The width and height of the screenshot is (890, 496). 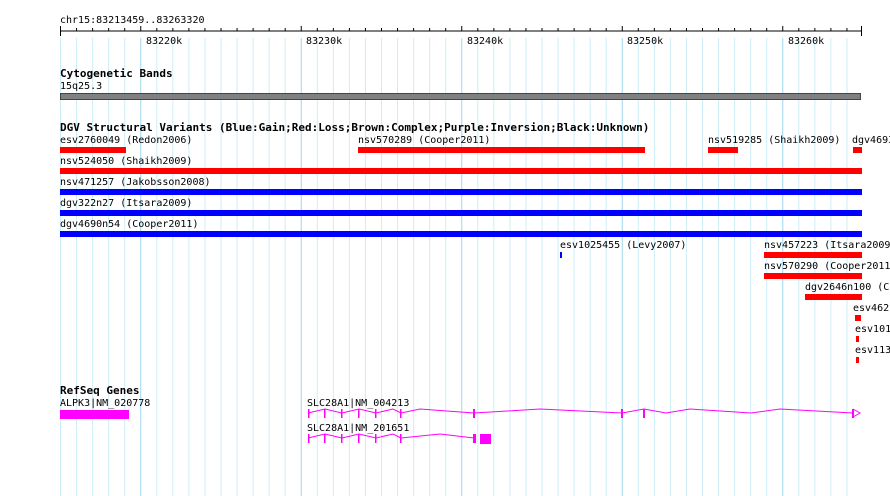 I want to click on ruler-tick-label: 83260k, so click(x=806, y=41).